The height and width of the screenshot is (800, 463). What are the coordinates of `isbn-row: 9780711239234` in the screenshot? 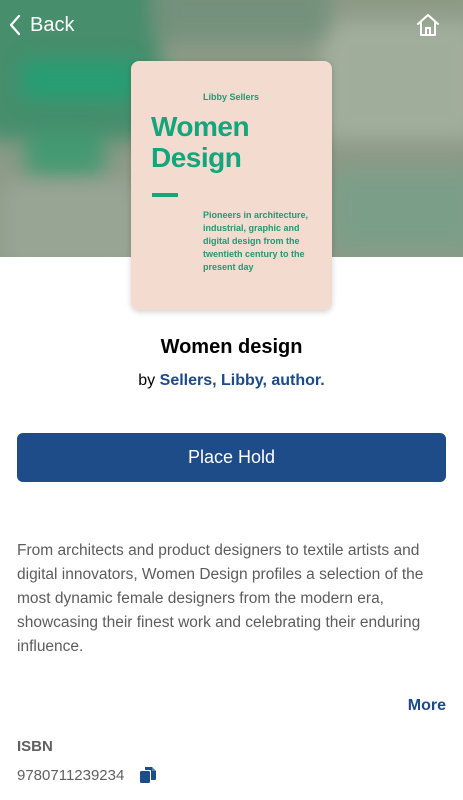 It's located at (87, 775).